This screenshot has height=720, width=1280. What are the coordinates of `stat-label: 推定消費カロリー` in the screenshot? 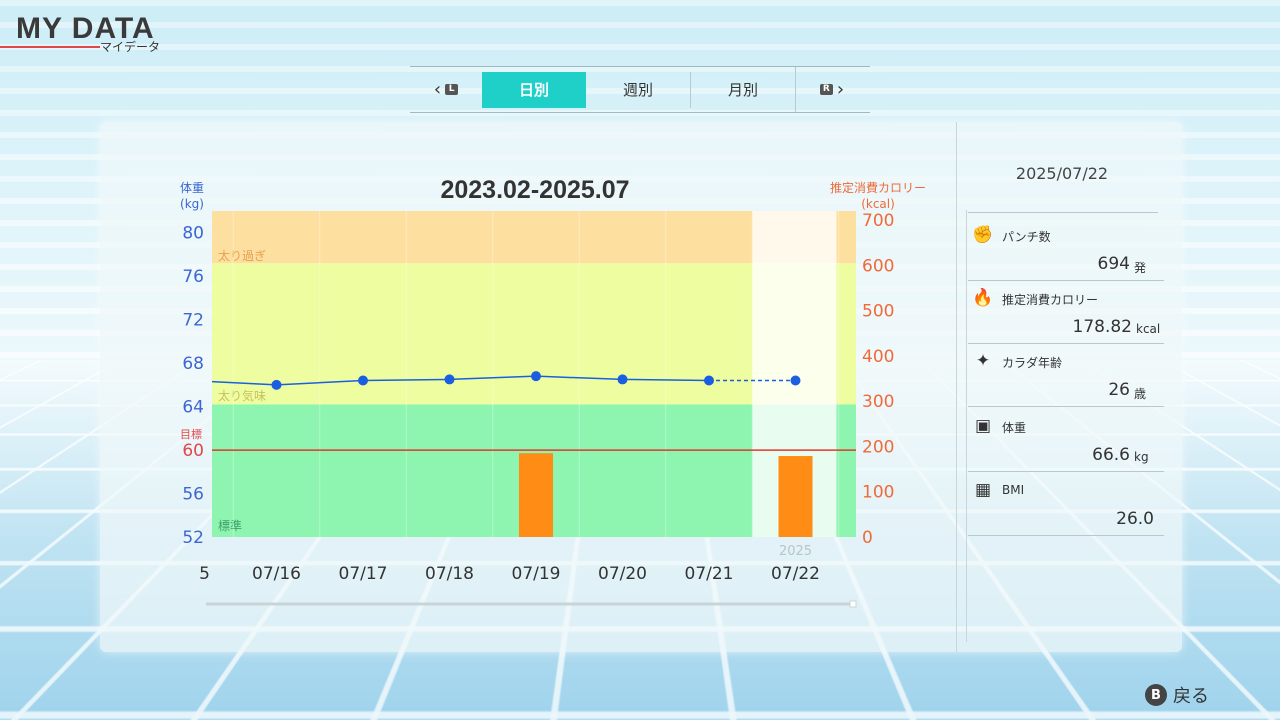 It's located at (1050, 300).